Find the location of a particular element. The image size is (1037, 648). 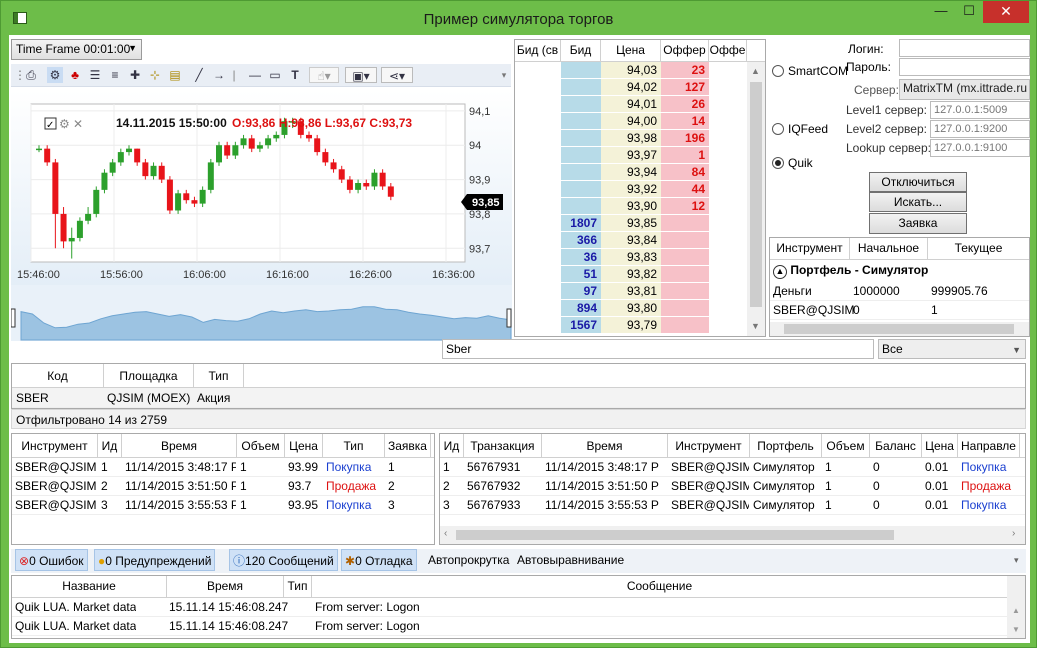

scroll-left-icon: ‹ is located at coordinates (445, 533).